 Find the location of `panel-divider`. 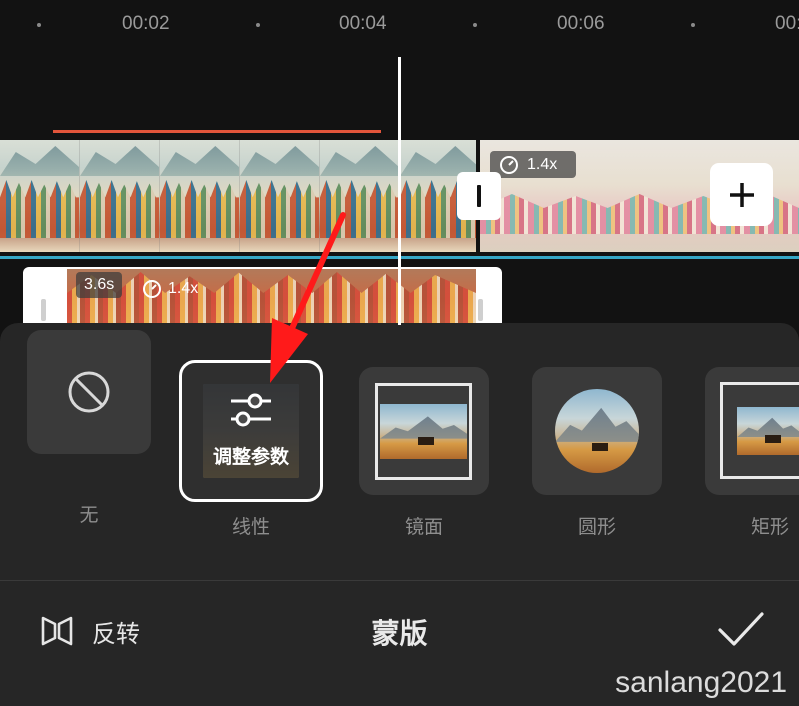

panel-divider is located at coordinates (399, 580).